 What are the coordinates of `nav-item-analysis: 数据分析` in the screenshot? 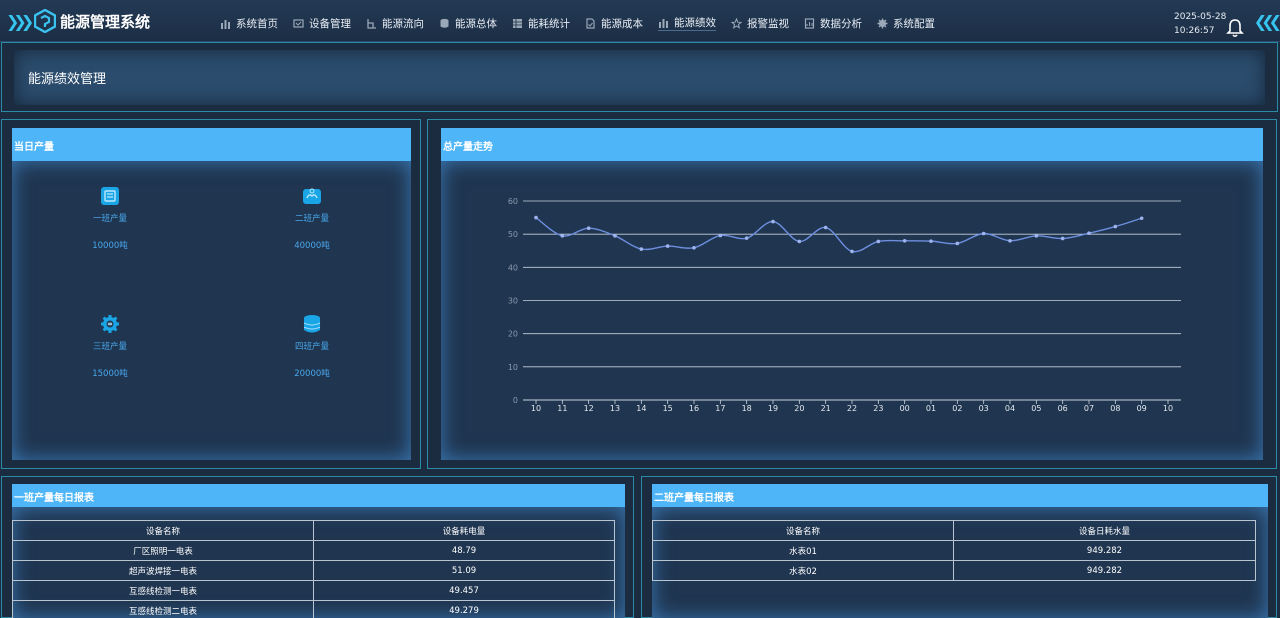 It's located at (833, 23).